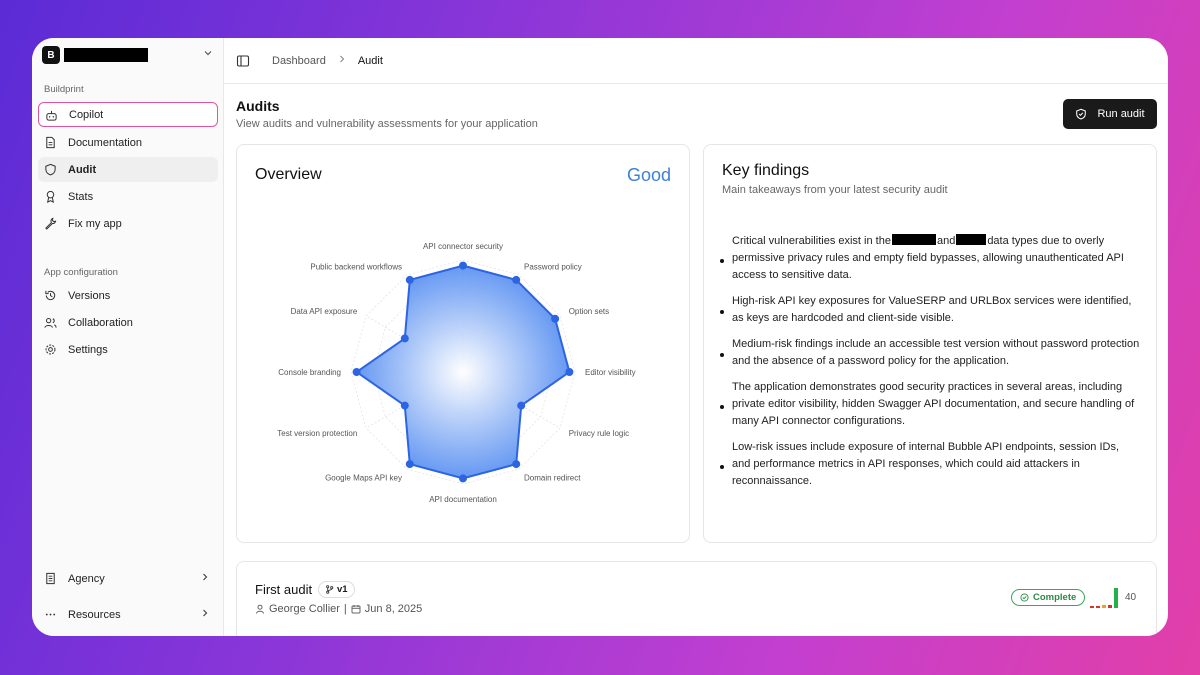 The image size is (1200, 675). Describe the element at coordinates (696, 61) in the screenshot. I see `topbar: Dashboard Audit` at that location.